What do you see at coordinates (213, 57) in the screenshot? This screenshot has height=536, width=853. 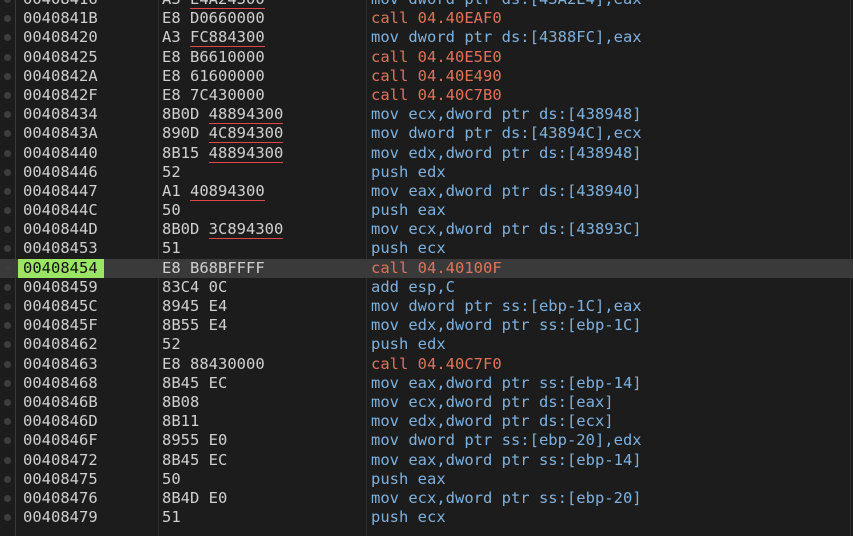 I see `instruction-bytes: E8 B6610000` at bounding box center [213, 57].